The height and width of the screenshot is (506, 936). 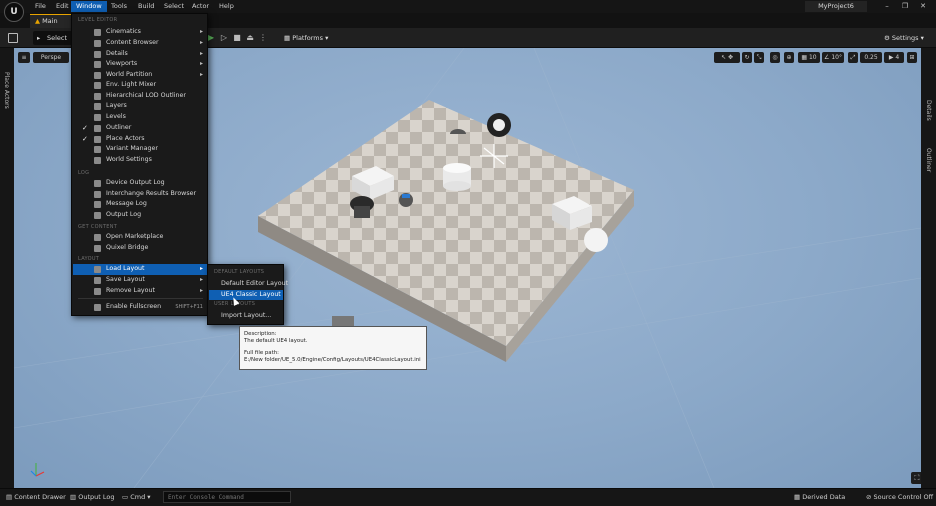 I want to click on remove-layout-icon, so click(x=97, y=291).